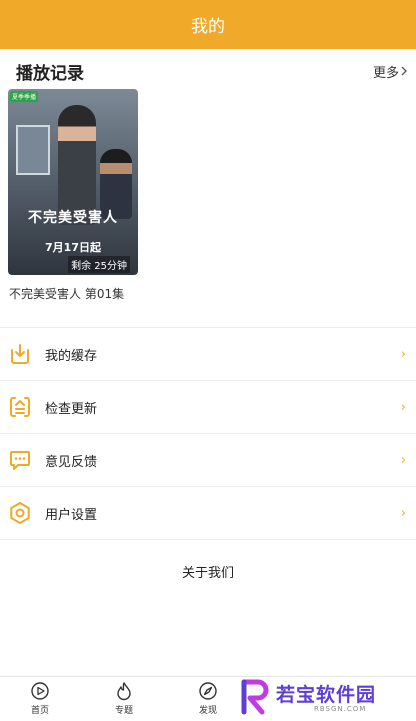  I want to click on remaining-time: 剩余 25分钟, so click(99, 264).